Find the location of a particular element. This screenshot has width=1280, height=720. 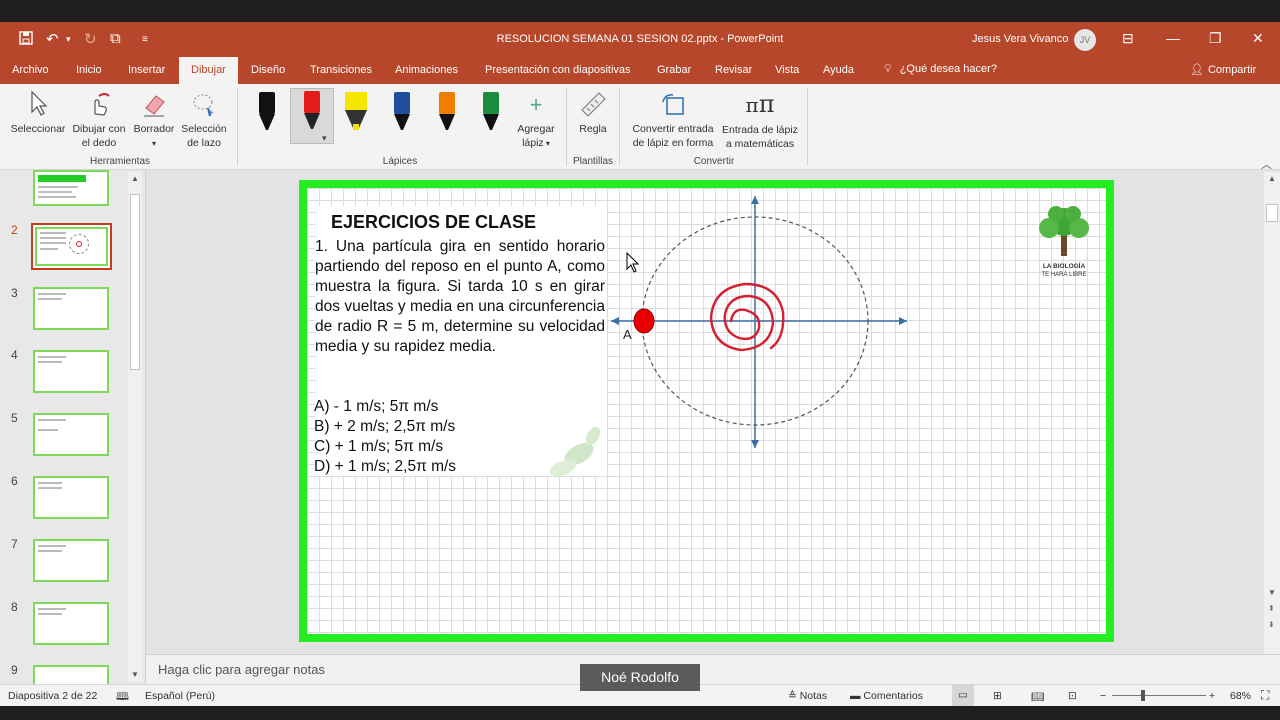

ink-spiral is located at coordinates (747, 317).